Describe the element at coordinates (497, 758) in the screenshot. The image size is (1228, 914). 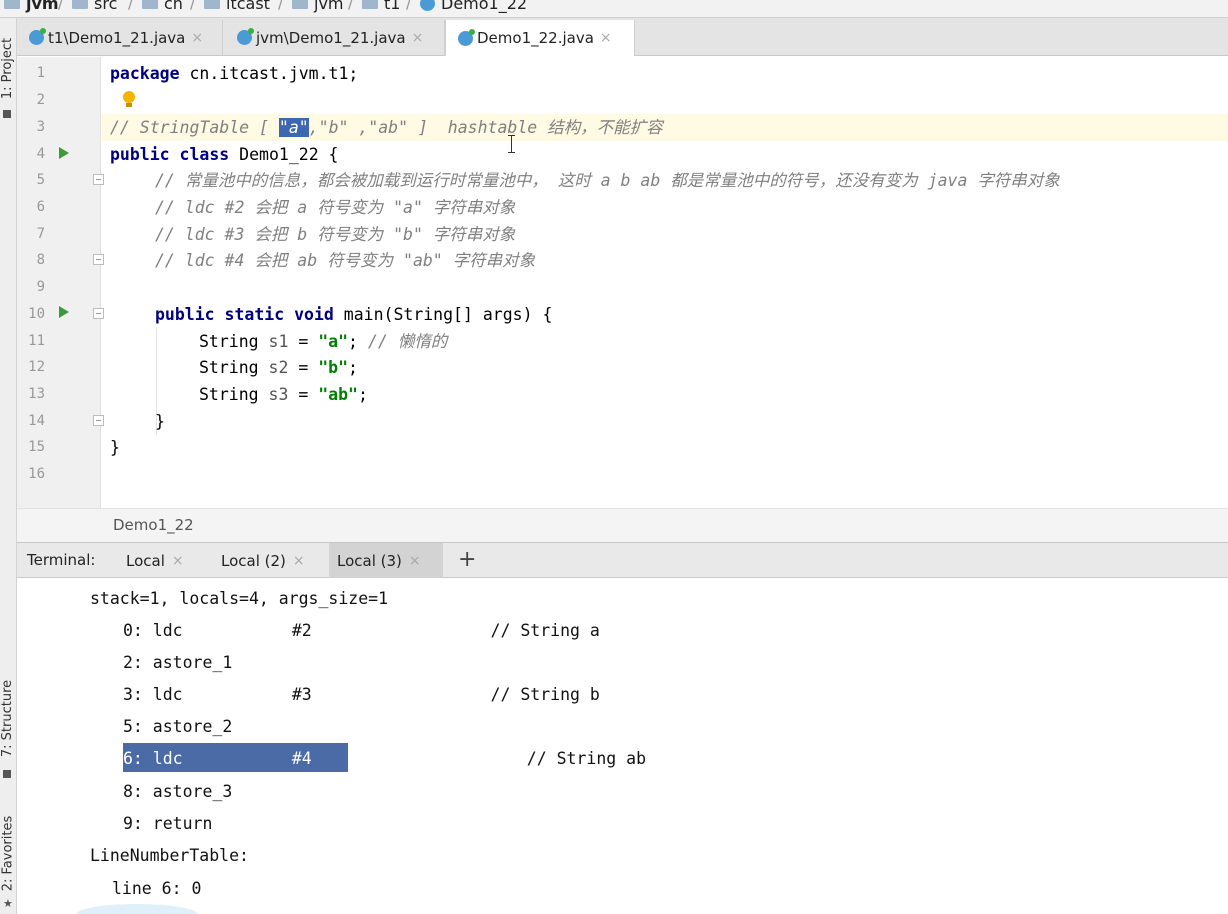
I see `terminal-line: // String ab` at that location.